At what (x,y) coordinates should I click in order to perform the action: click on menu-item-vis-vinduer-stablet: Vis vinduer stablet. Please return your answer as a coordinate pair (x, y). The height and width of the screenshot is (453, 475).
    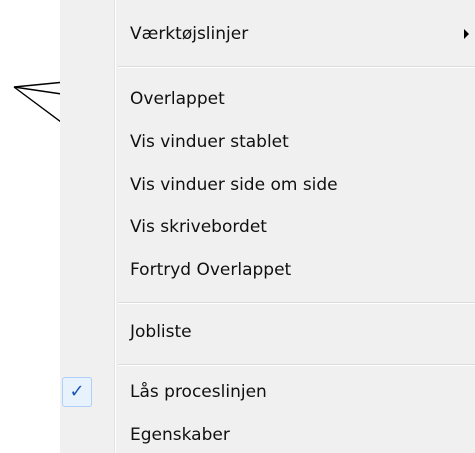
    Looking at the image, I should click on (267, 142).